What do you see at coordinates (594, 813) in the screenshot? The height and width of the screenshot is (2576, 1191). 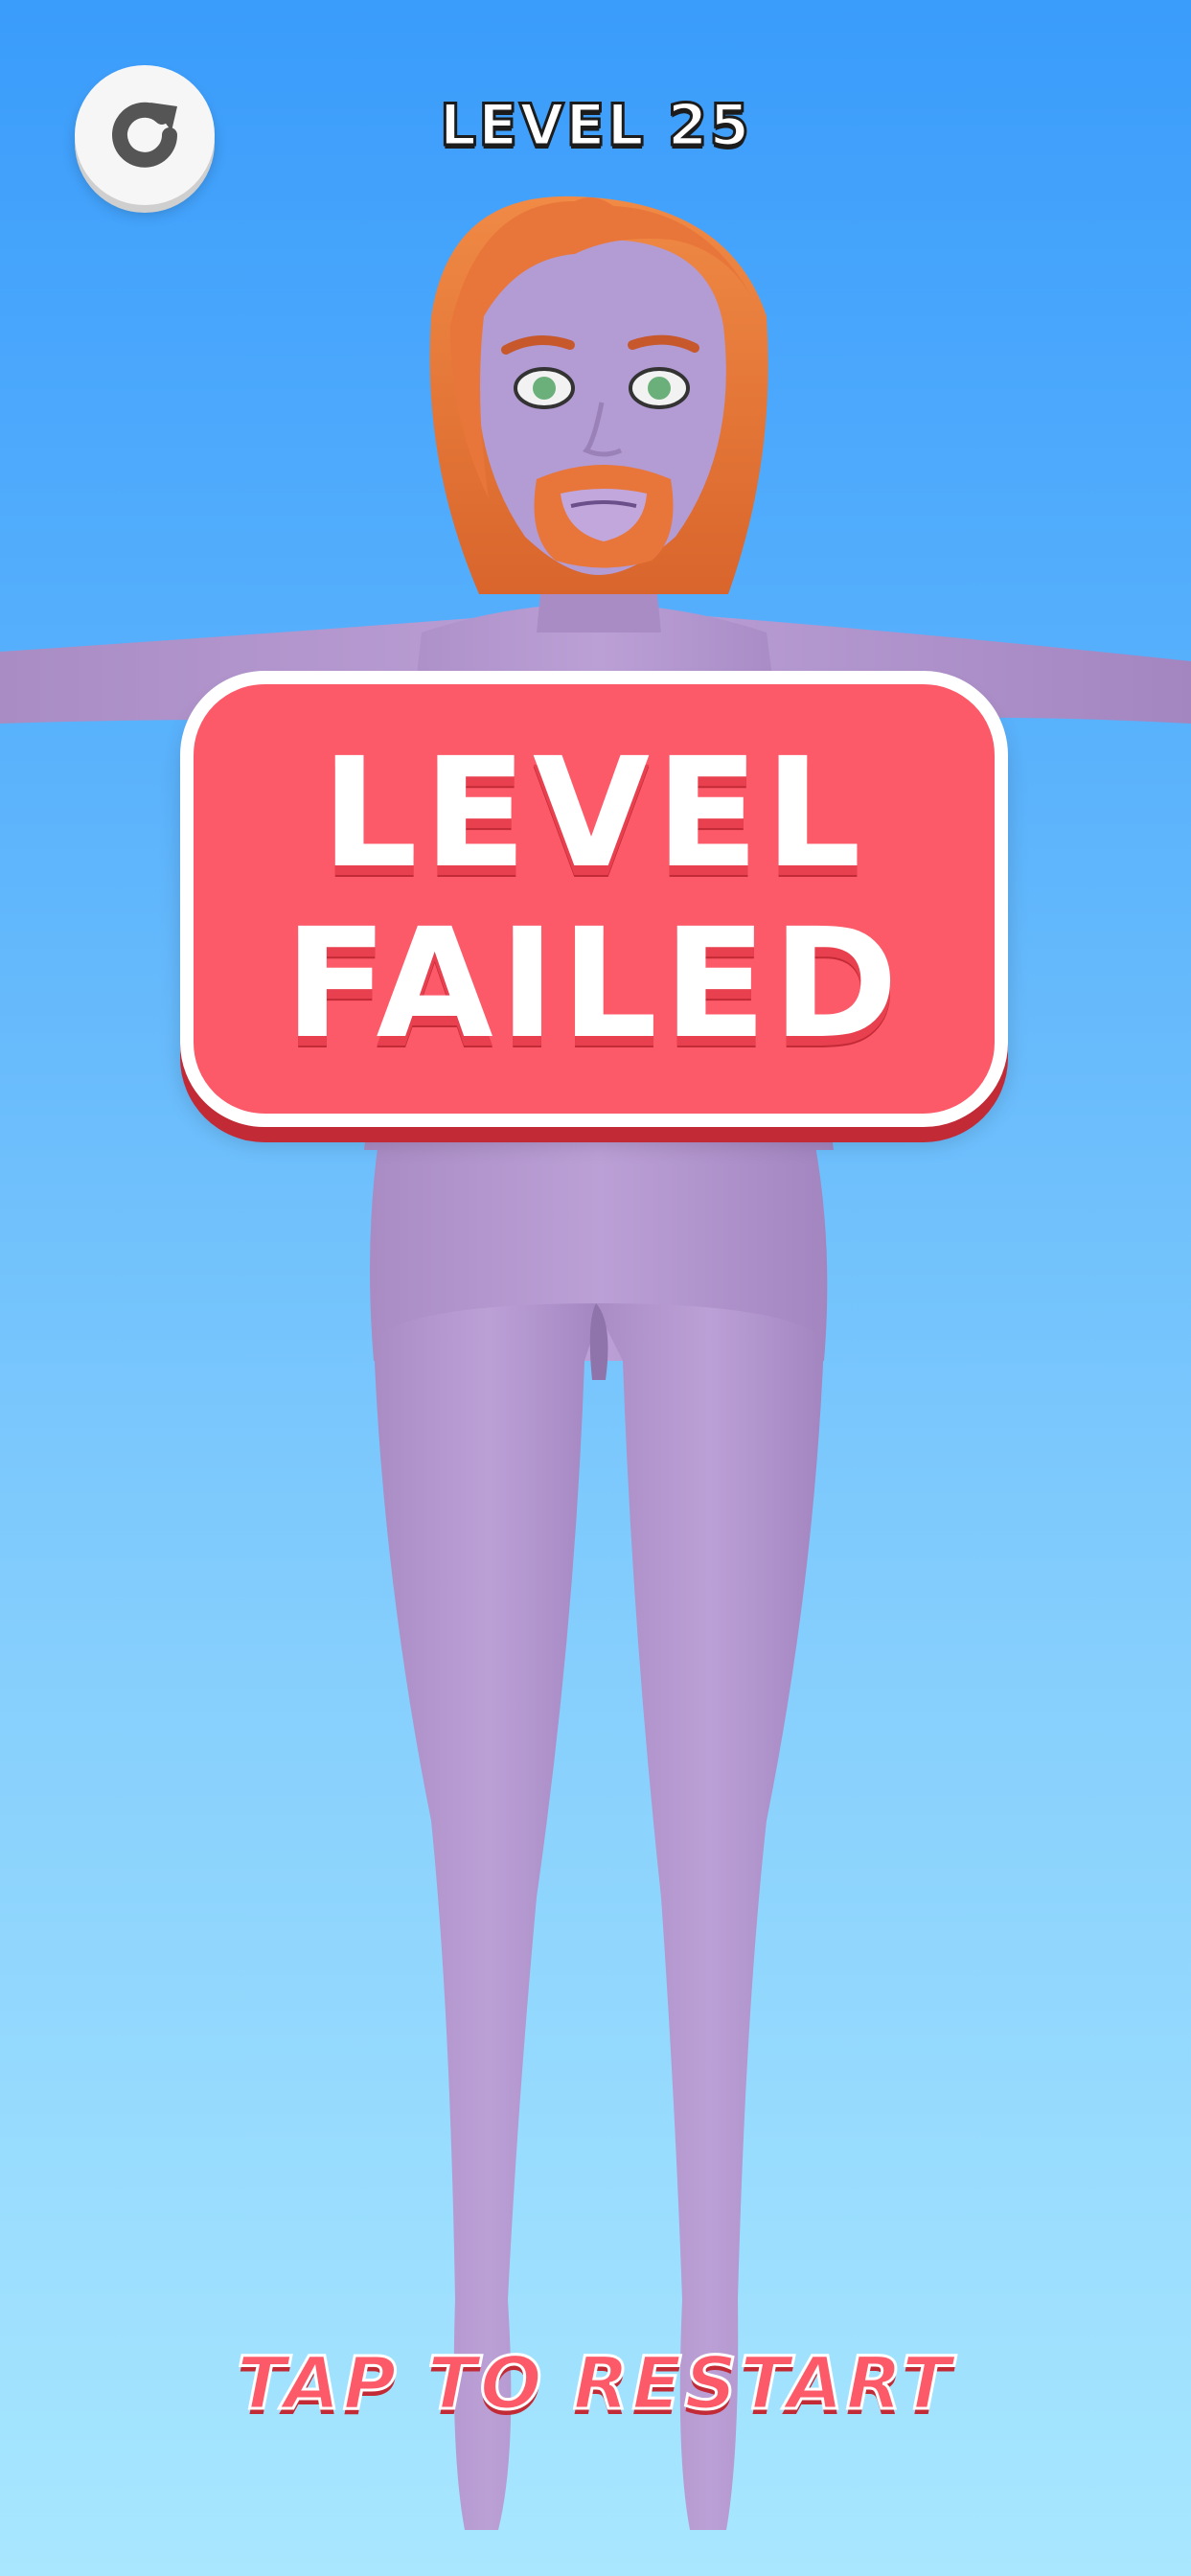 I see `banner-line-1: LEVEL` at bounding box center [594, 813].